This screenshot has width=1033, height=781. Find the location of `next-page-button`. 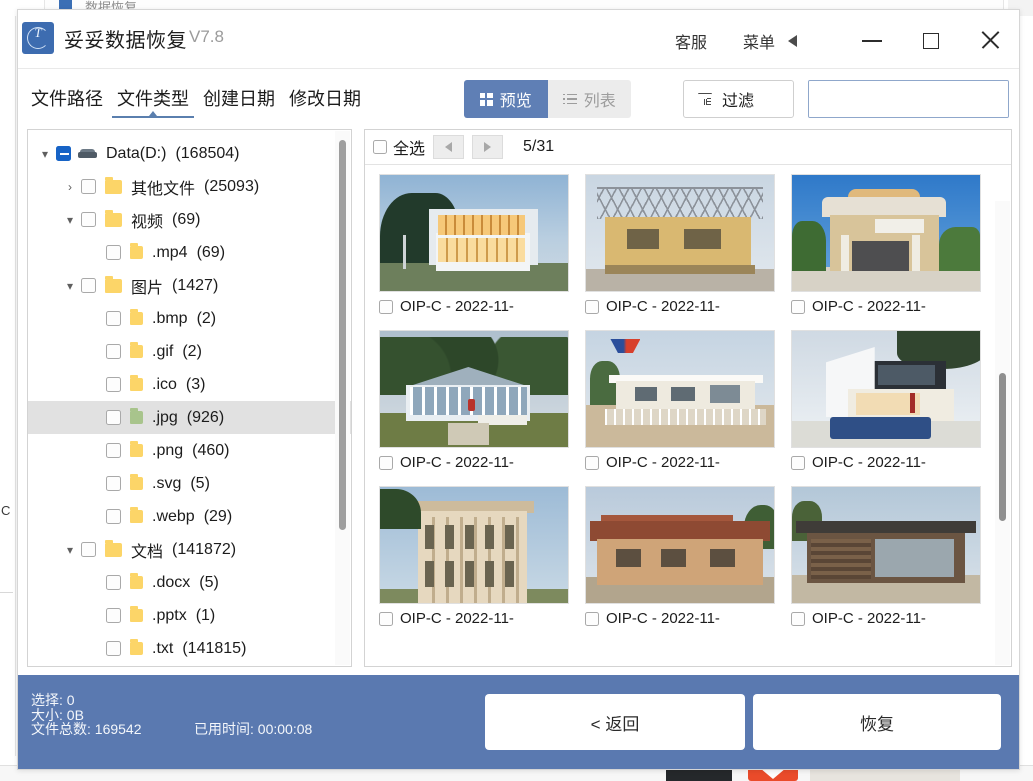

next-page-button is located at coordinates (488, 147).